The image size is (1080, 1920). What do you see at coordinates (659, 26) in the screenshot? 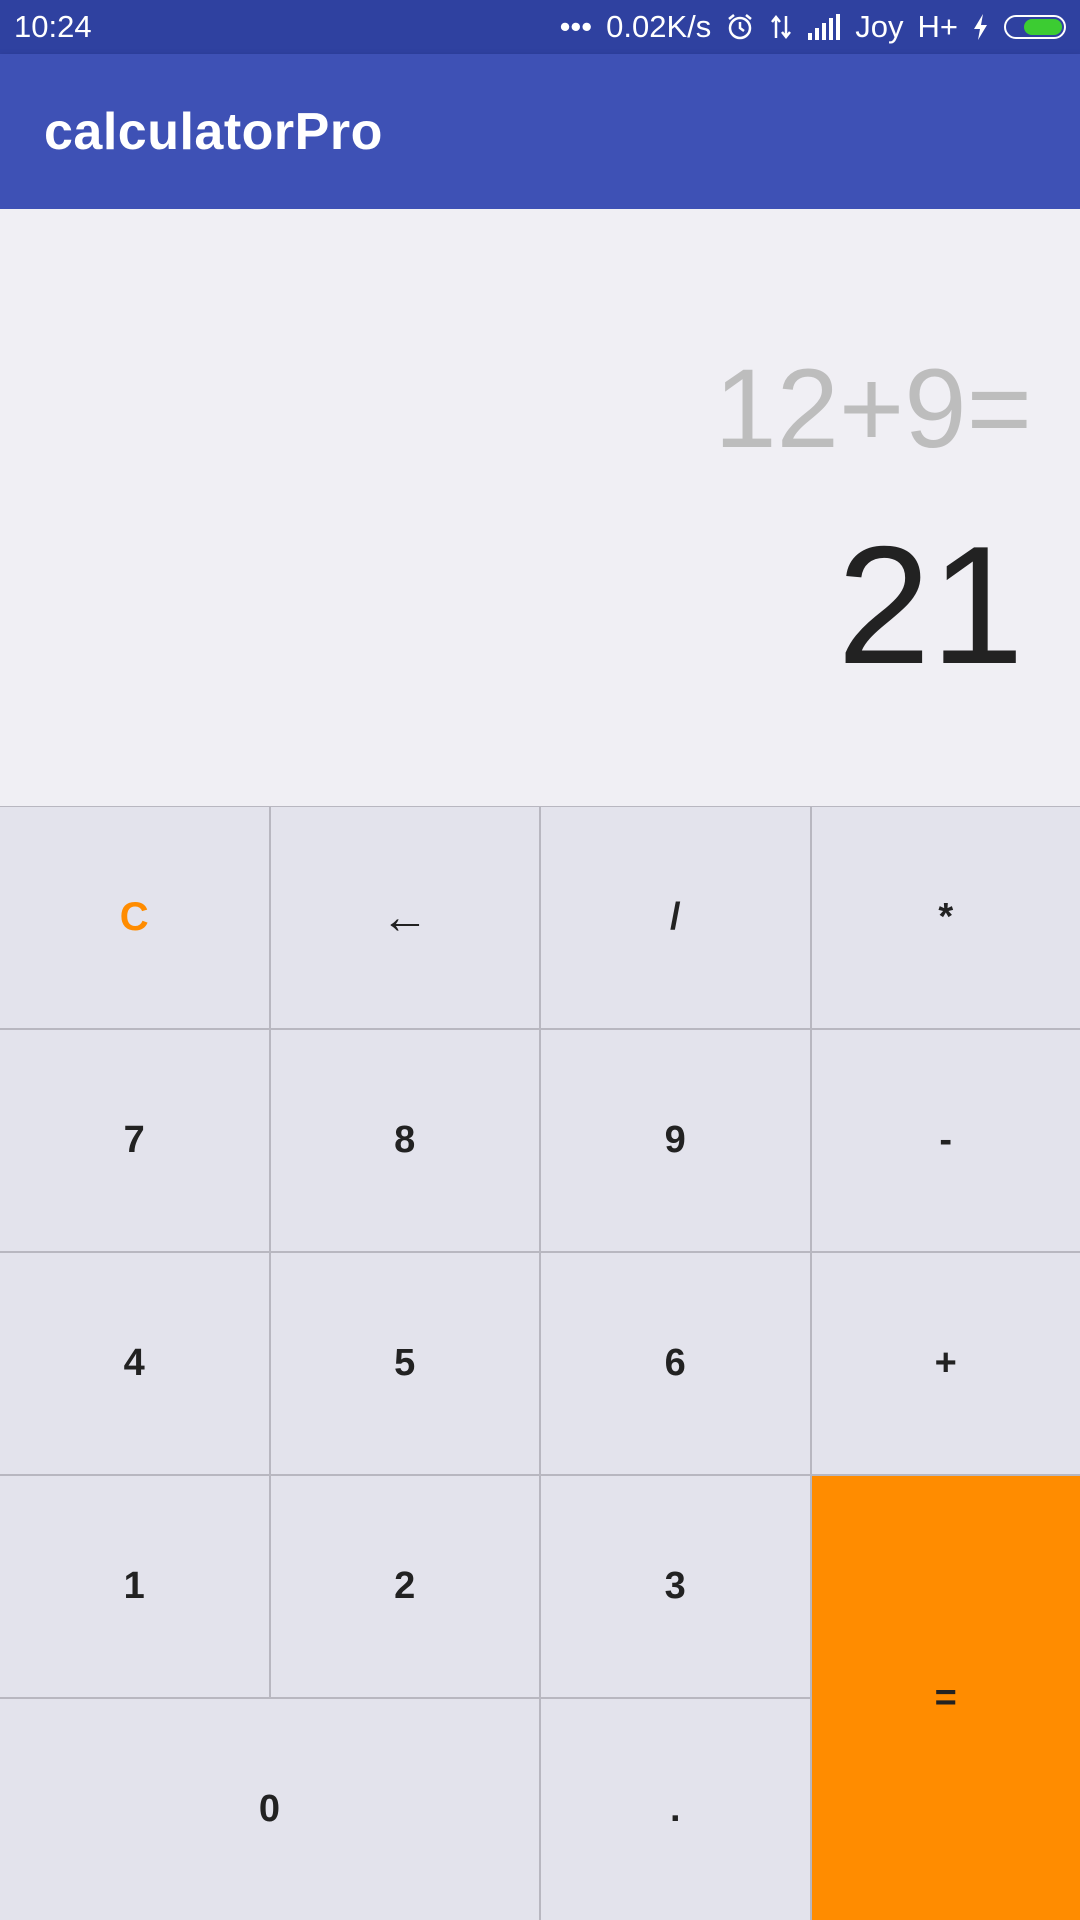
I see `network-speed: 0.02K/s` at bounding box center [659, 26].